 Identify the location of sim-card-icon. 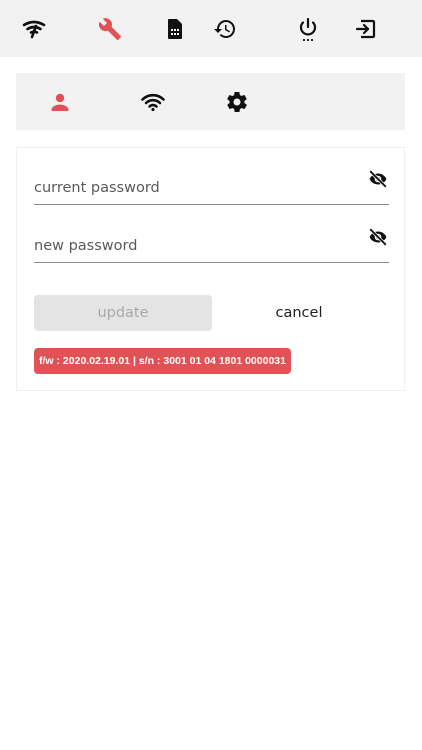
(174, 29).